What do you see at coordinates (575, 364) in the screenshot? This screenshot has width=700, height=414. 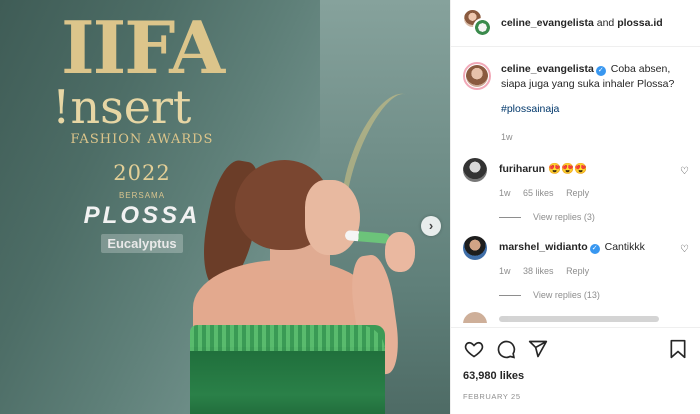 I see `post-actions: 63,980 likes FEBRUARY 25` at bounding box center [575, 364].